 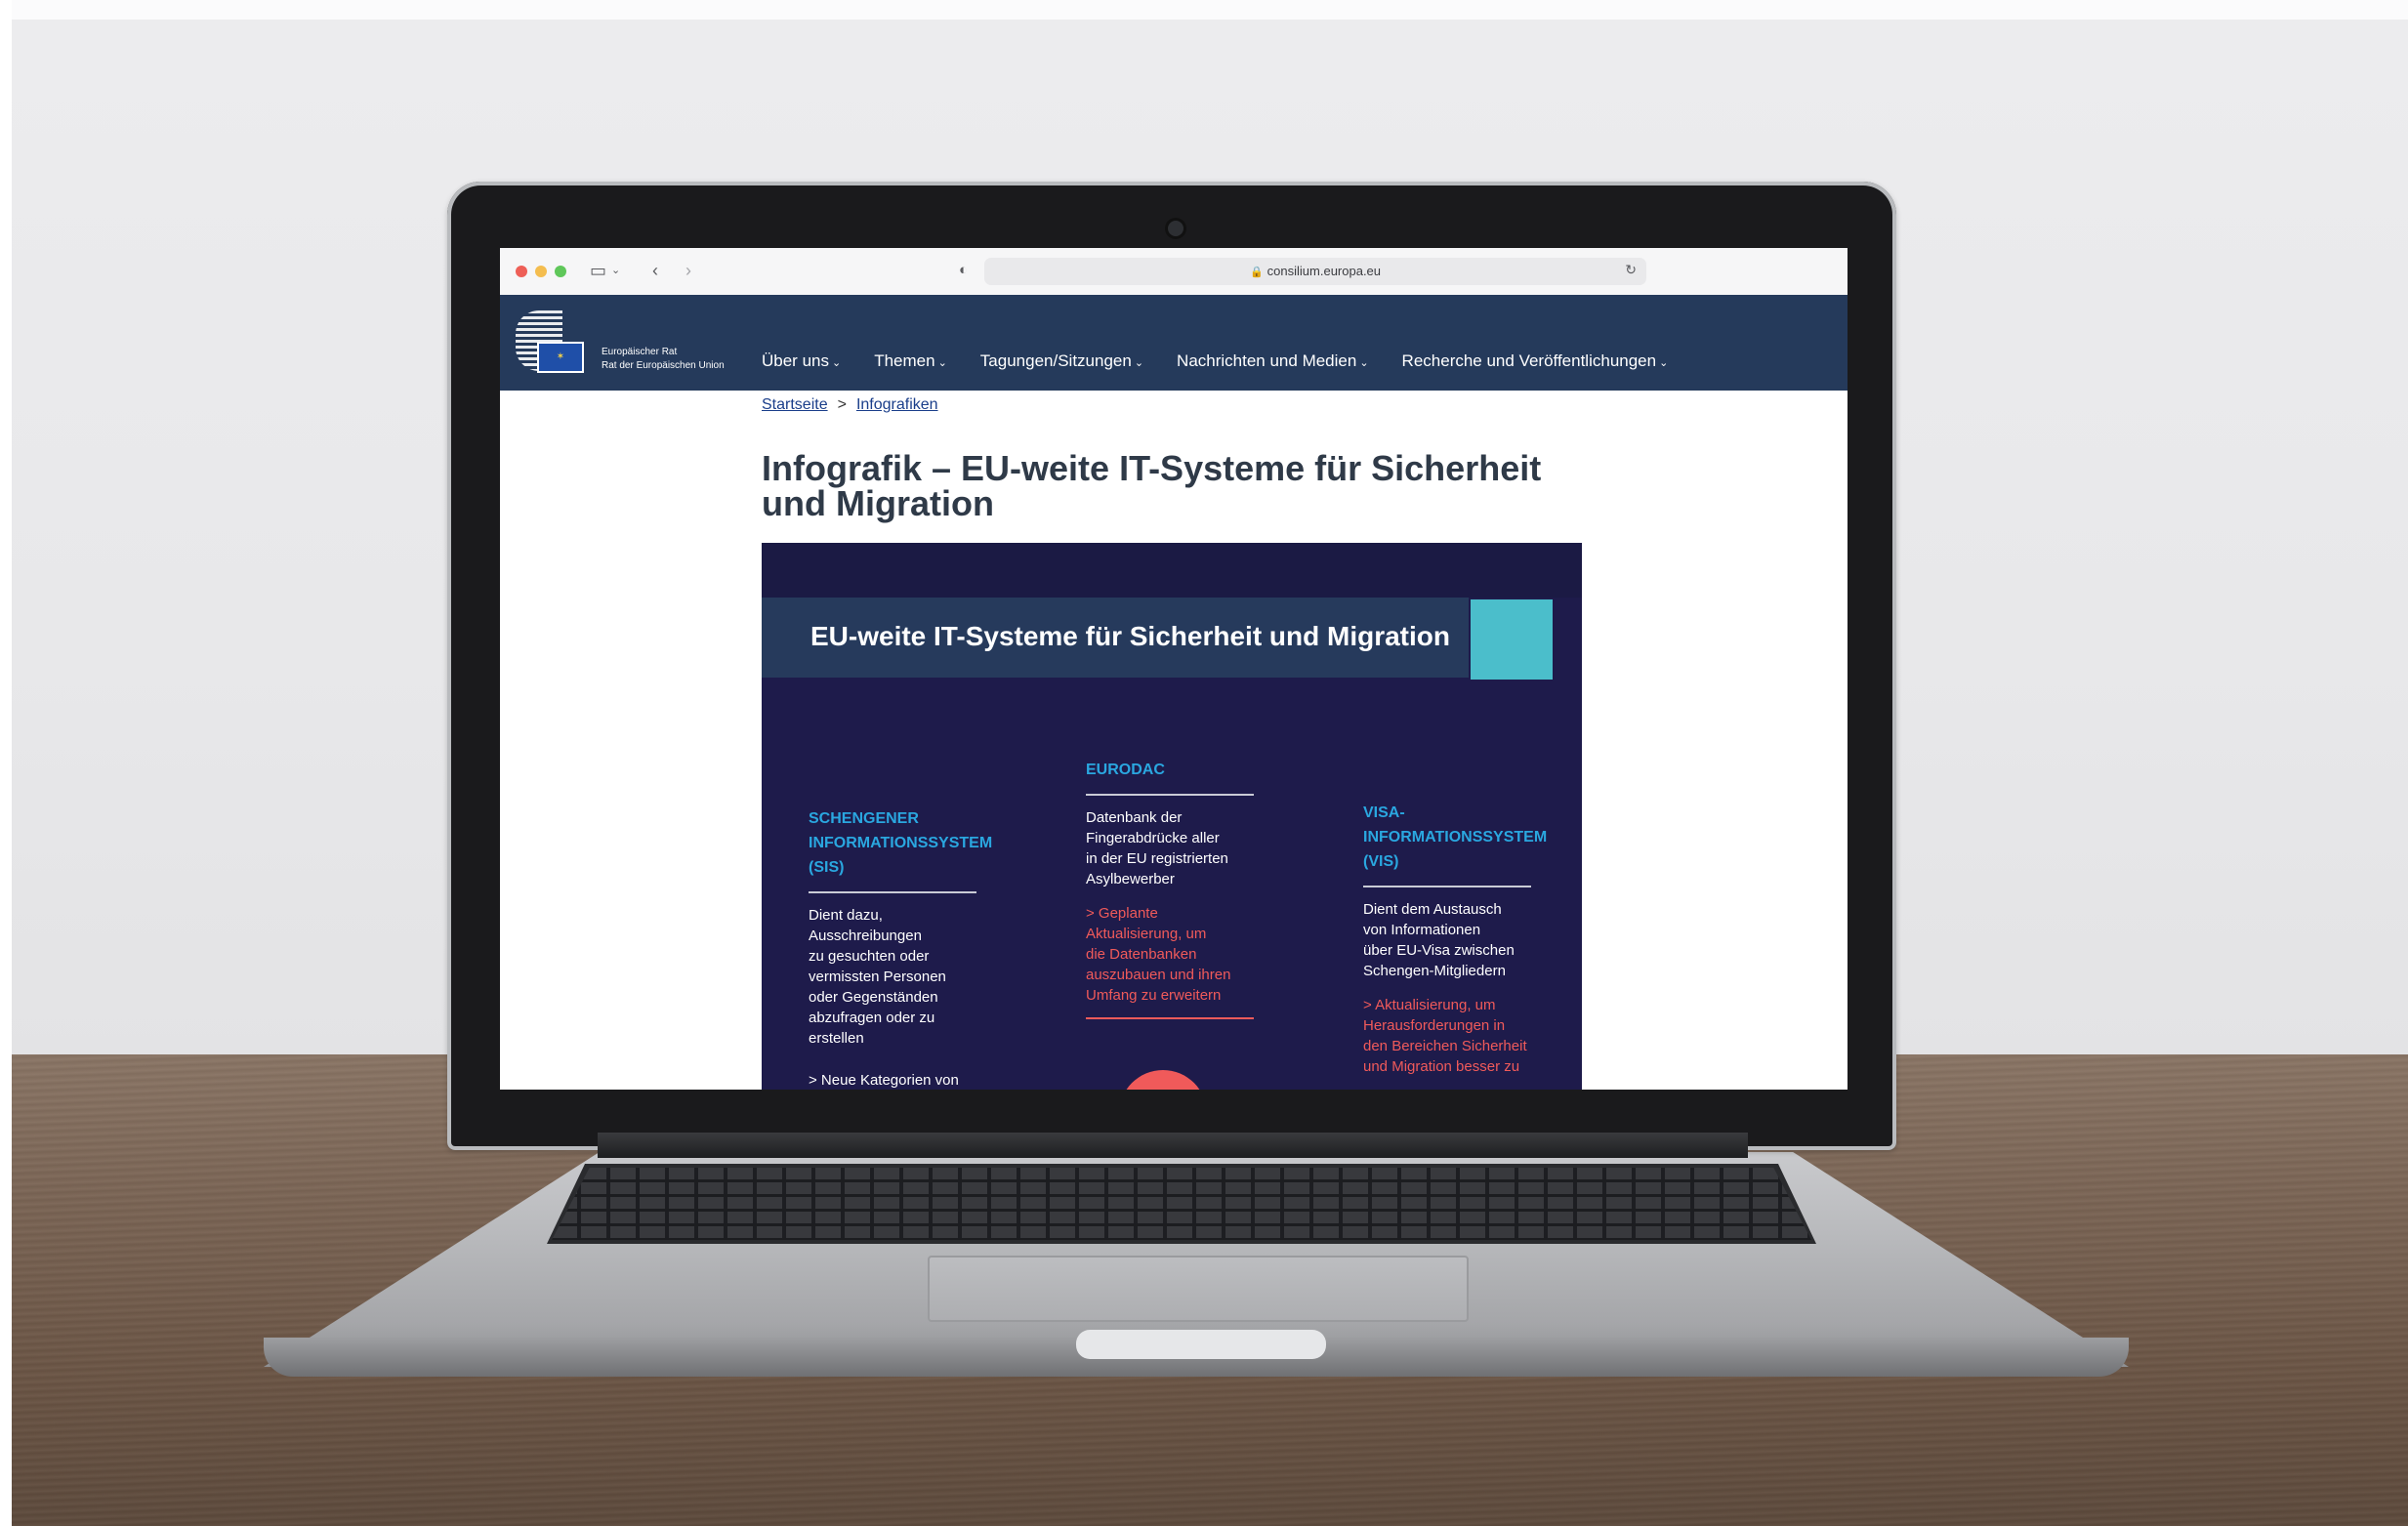 What do you see at coordinates (901, 843) in the screenshot?
I see `column-title: SCHENGENER INFORMATIONSSYSTEM (SIS)` at bounding box center [901, 843].